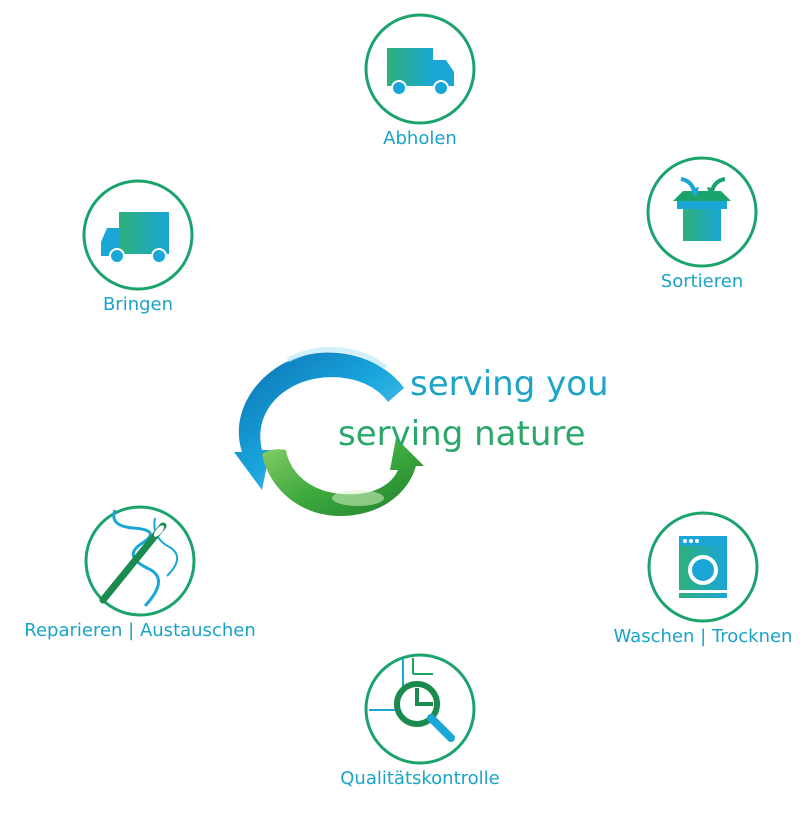 Image resolution: width=810 pixels, height=819 pixels. Describe the element at coordinates (140, 630) in the screenshot. I see `step-label: Reparieren | Austauschen` at that location.